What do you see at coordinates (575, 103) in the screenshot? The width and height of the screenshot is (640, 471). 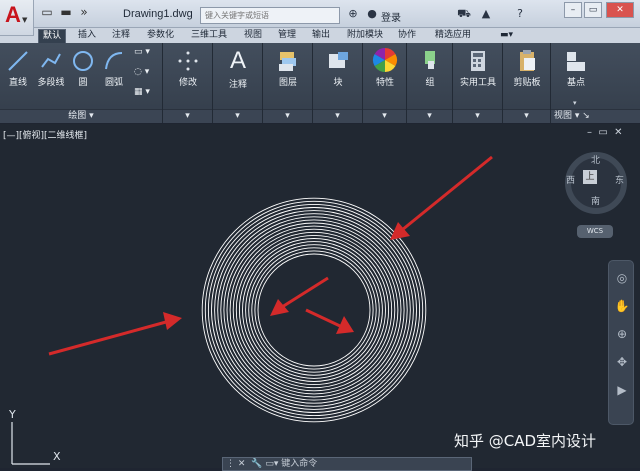 I see `base-dropdown-icon: ▾` at bounding box center [575, 103].